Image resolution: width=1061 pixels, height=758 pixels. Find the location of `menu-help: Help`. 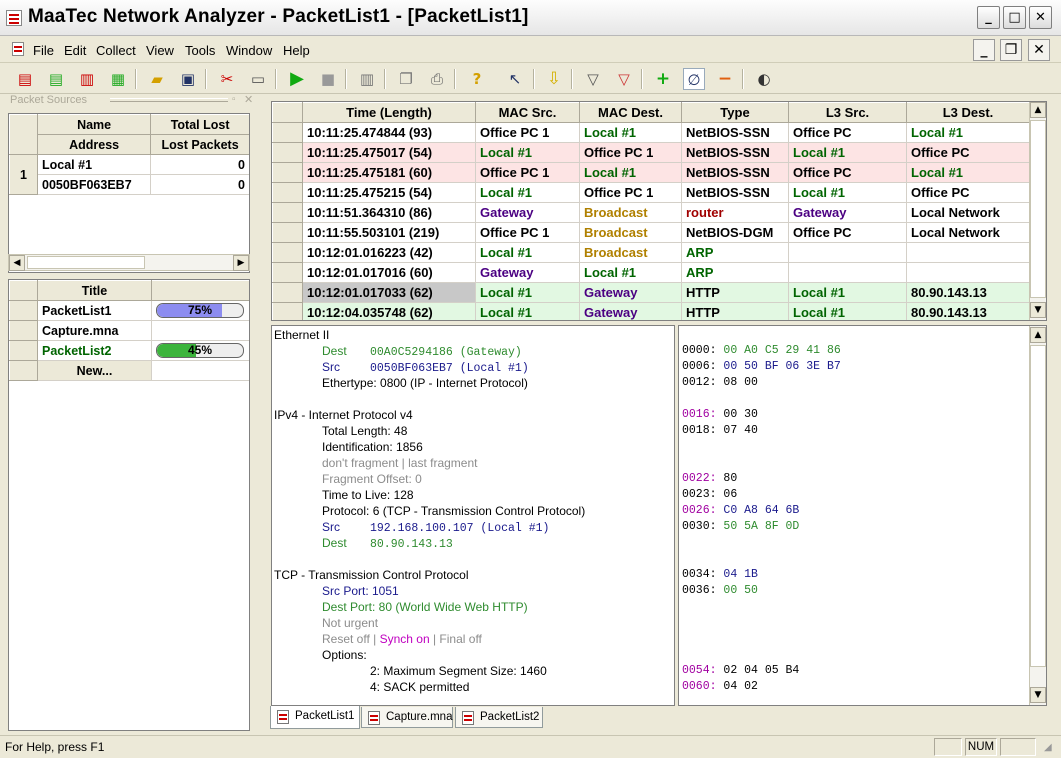

menu-help: Help is located at coordinates (296, 50).